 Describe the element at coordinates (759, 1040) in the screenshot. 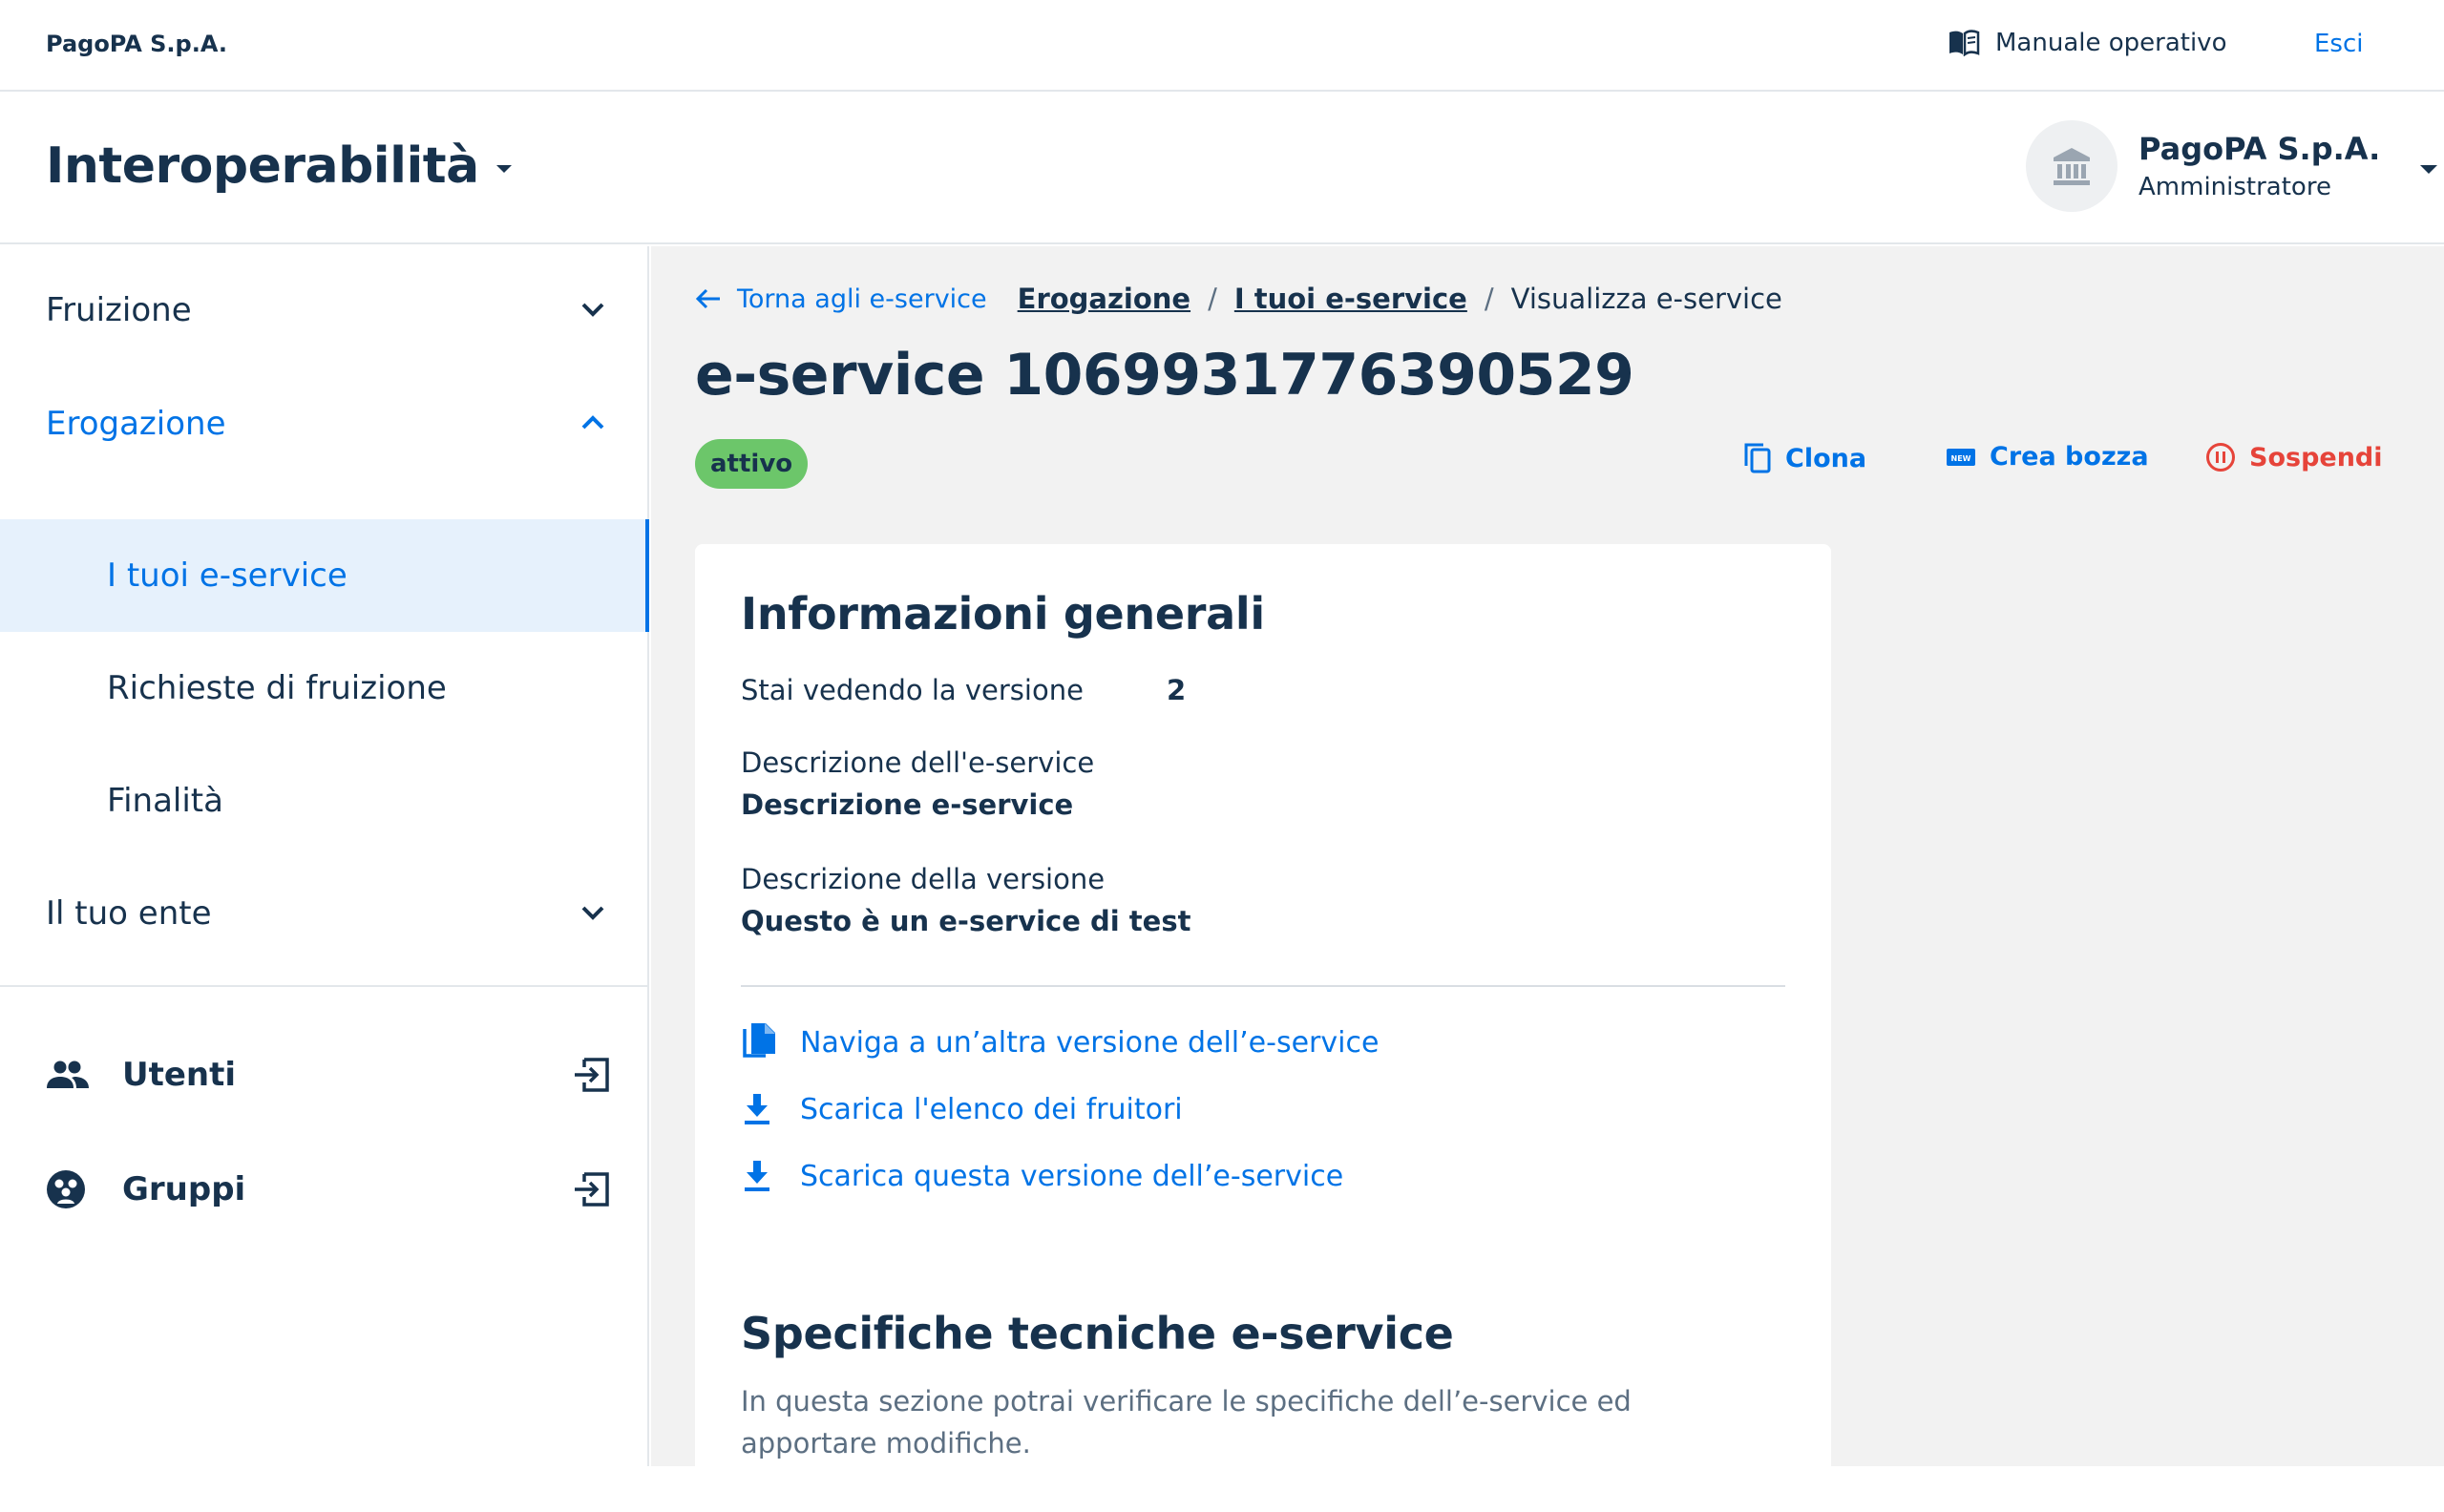

I see `file-copy-icon` at that location.